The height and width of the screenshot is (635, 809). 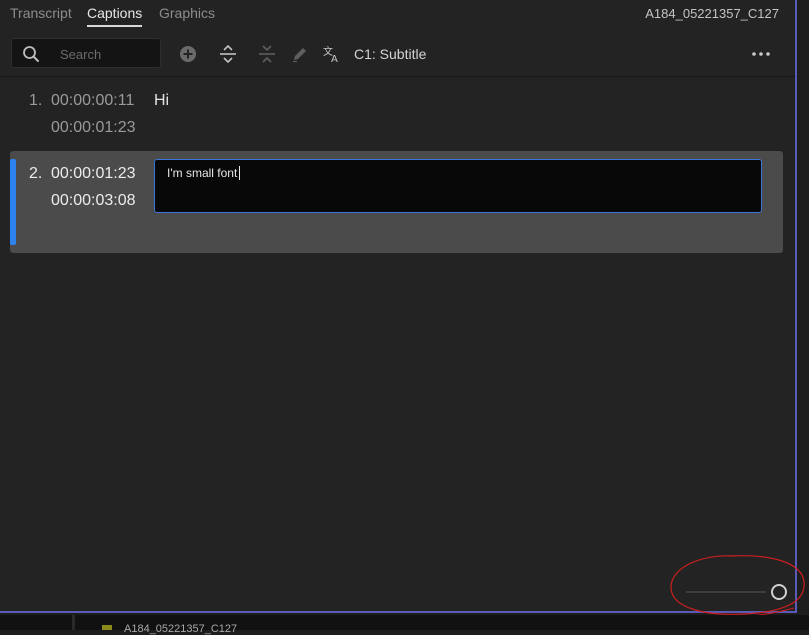 I want to click on tab-captions: Captions, so click(x=115, y=16).